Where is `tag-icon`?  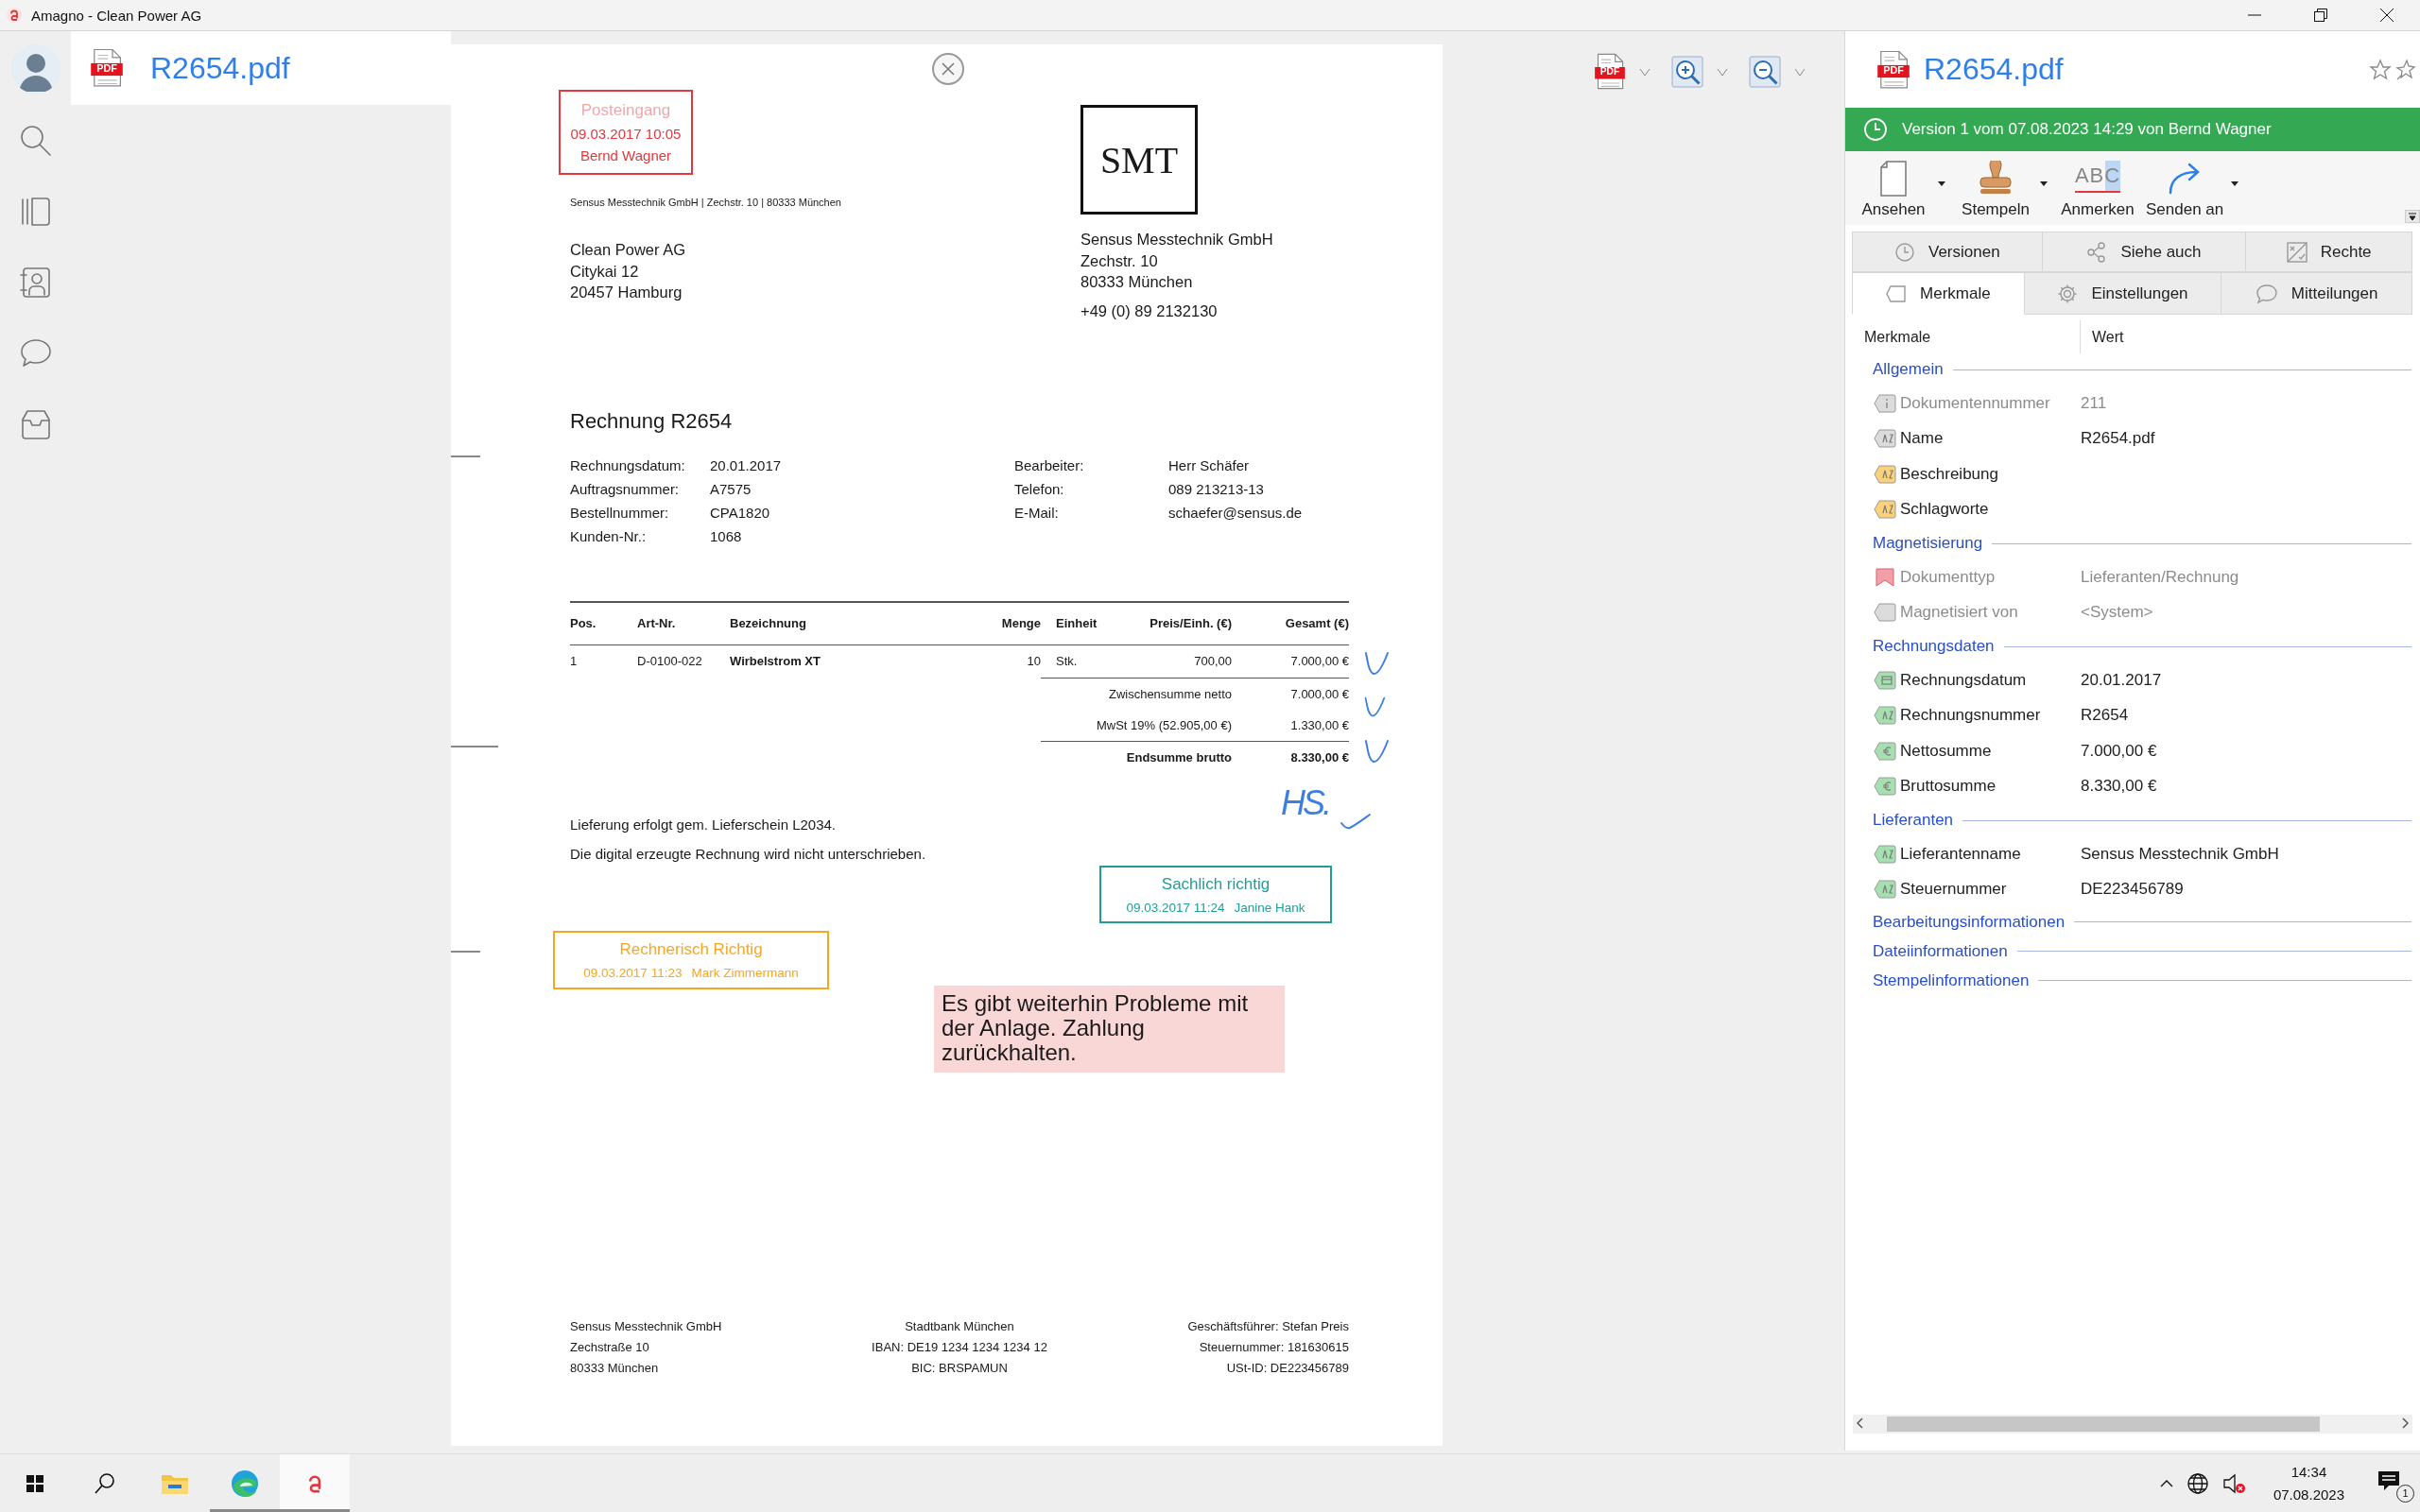
tag-icon is located at coordinates (1897, 293).